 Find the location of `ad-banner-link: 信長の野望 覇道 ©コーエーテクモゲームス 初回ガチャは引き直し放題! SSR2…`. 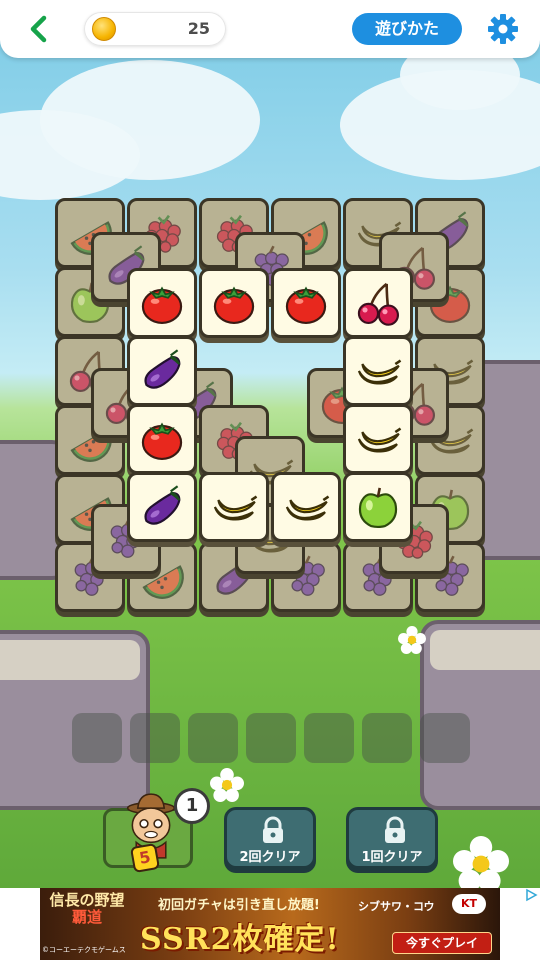

ad-banner-link: 信長の野望 覇道 ©コーエーテクモゲームス 初回ガチャは引き直し放題! SSR2… is located at coordinates (270, 924).